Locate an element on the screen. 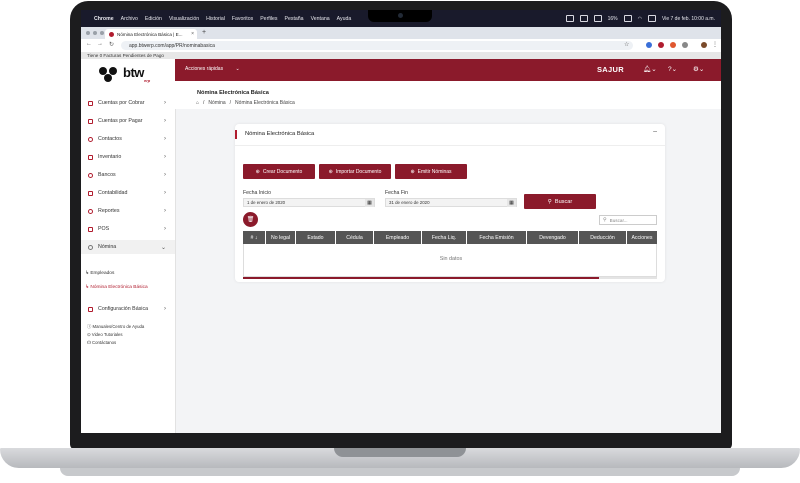 The image size is (800, 483). search-button: ⚲ Buscar is located at coordinates (560, 201).